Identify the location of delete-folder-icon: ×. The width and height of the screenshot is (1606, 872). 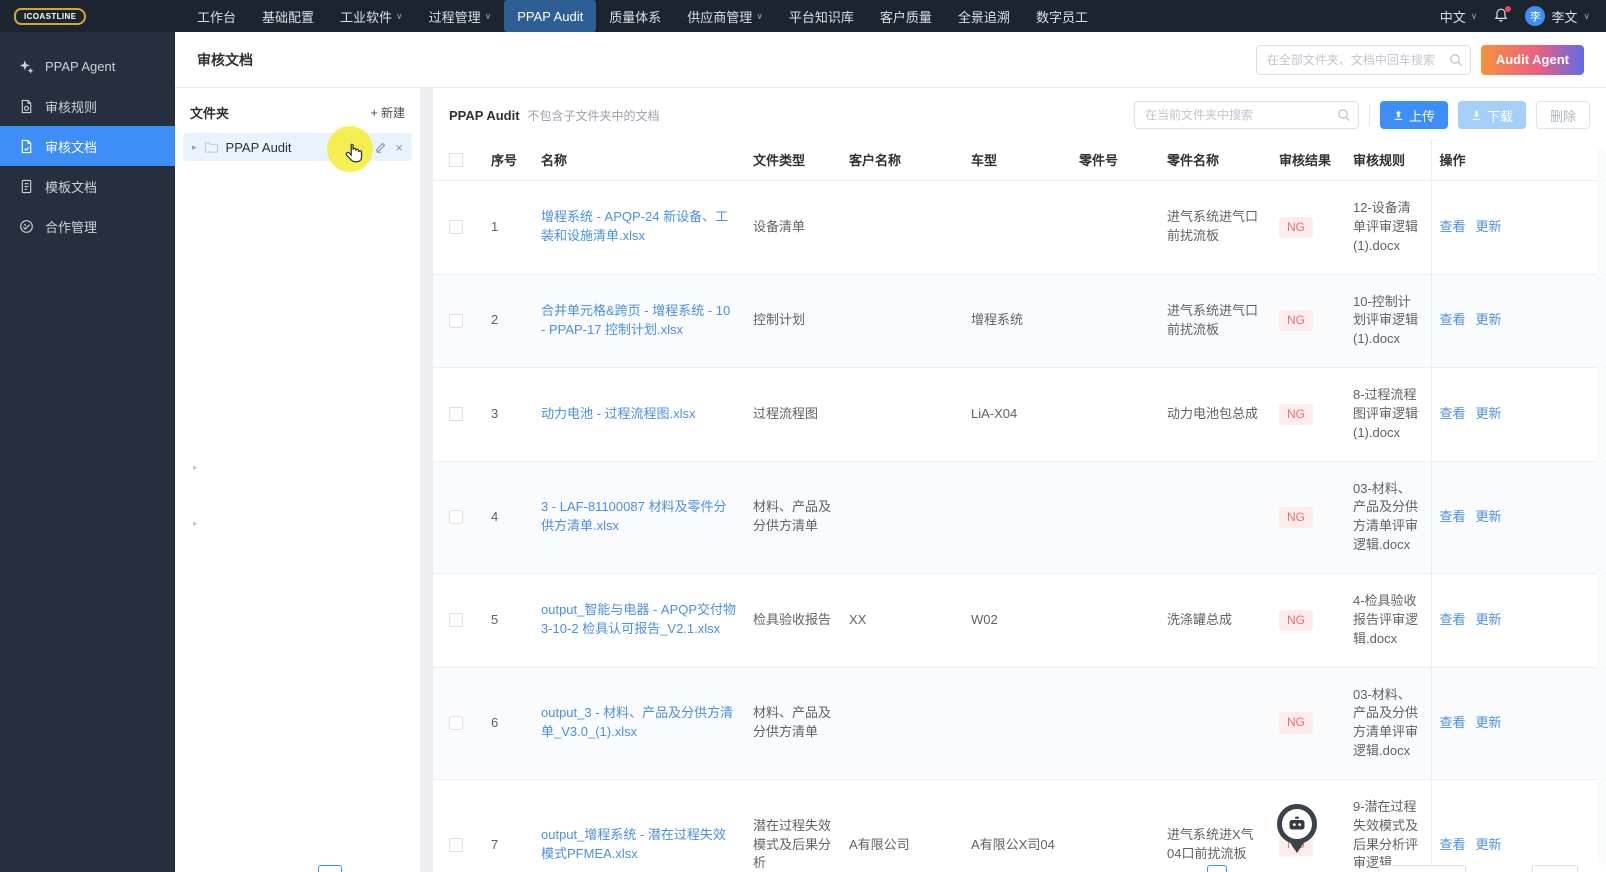
(399, 147).